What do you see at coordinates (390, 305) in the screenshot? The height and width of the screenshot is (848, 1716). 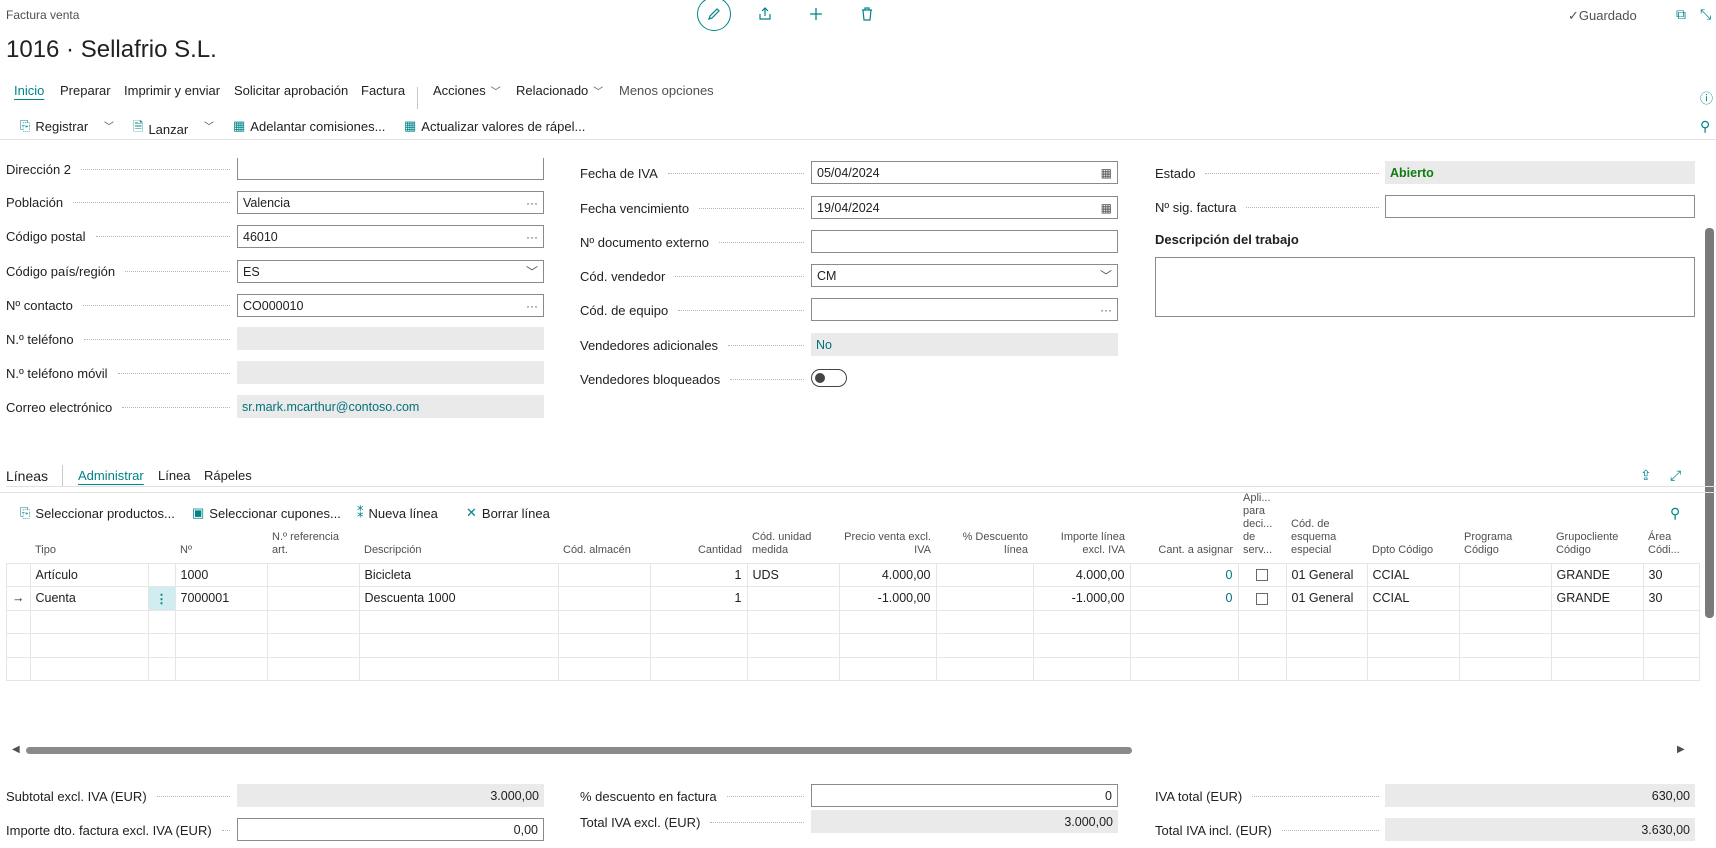 I see `contacto-input: CO000010 ···` at bounding box center [390, 305].